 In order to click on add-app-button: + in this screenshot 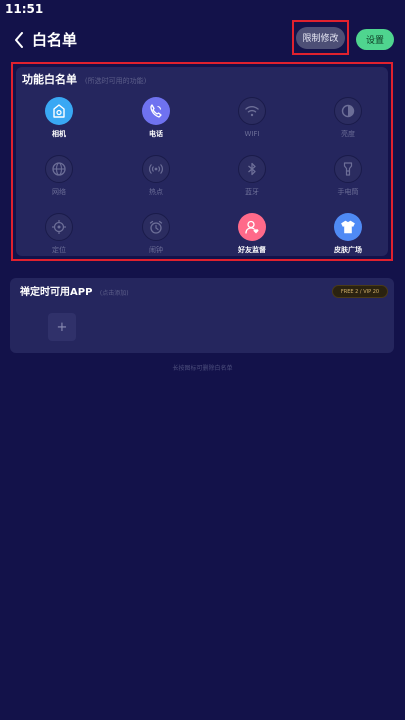, I will do `click(62, 327)`.